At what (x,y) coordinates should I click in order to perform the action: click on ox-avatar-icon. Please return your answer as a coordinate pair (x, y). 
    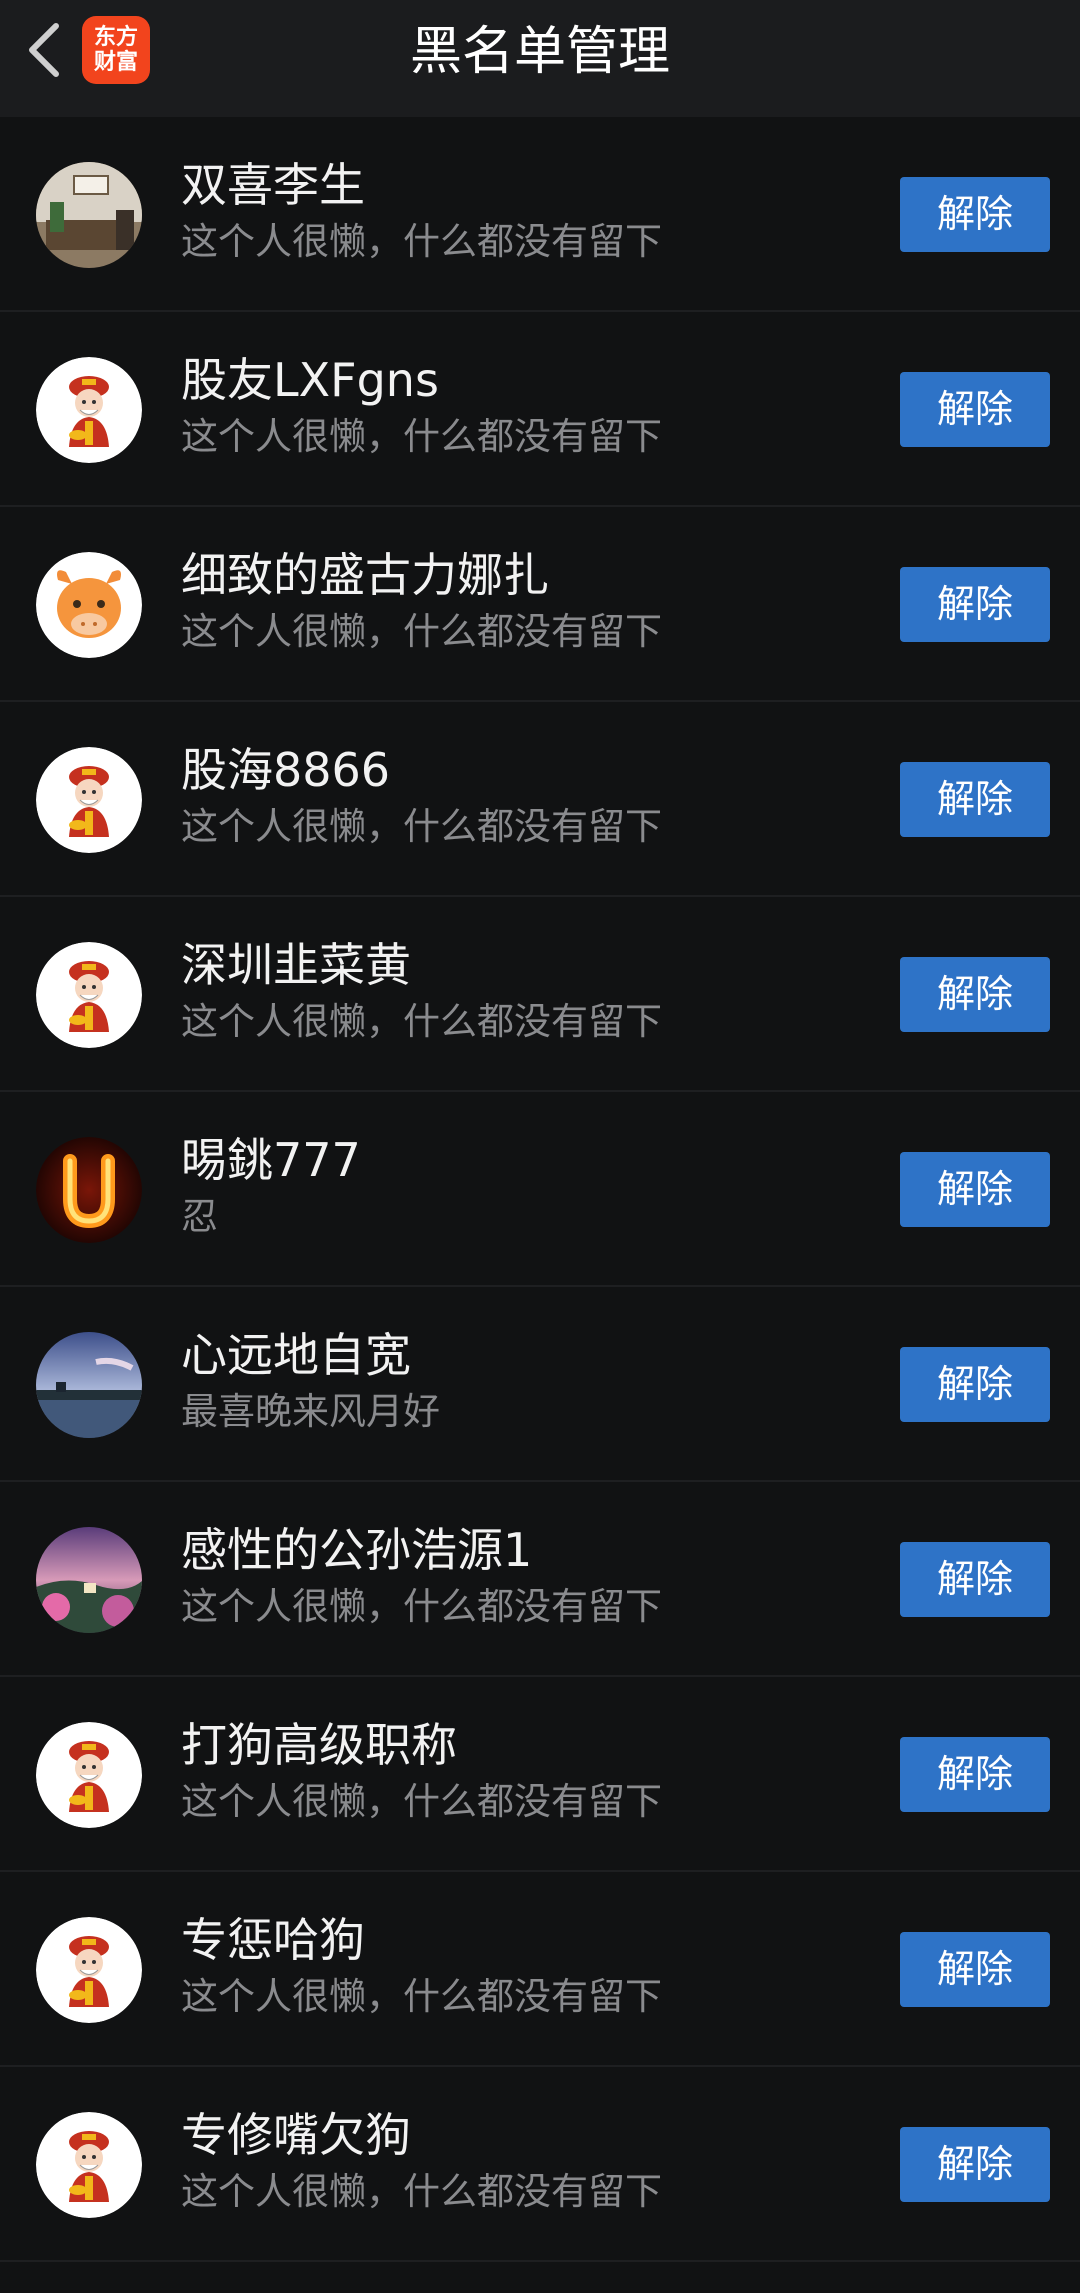
    Looking at the image, I should click on (89, 605).